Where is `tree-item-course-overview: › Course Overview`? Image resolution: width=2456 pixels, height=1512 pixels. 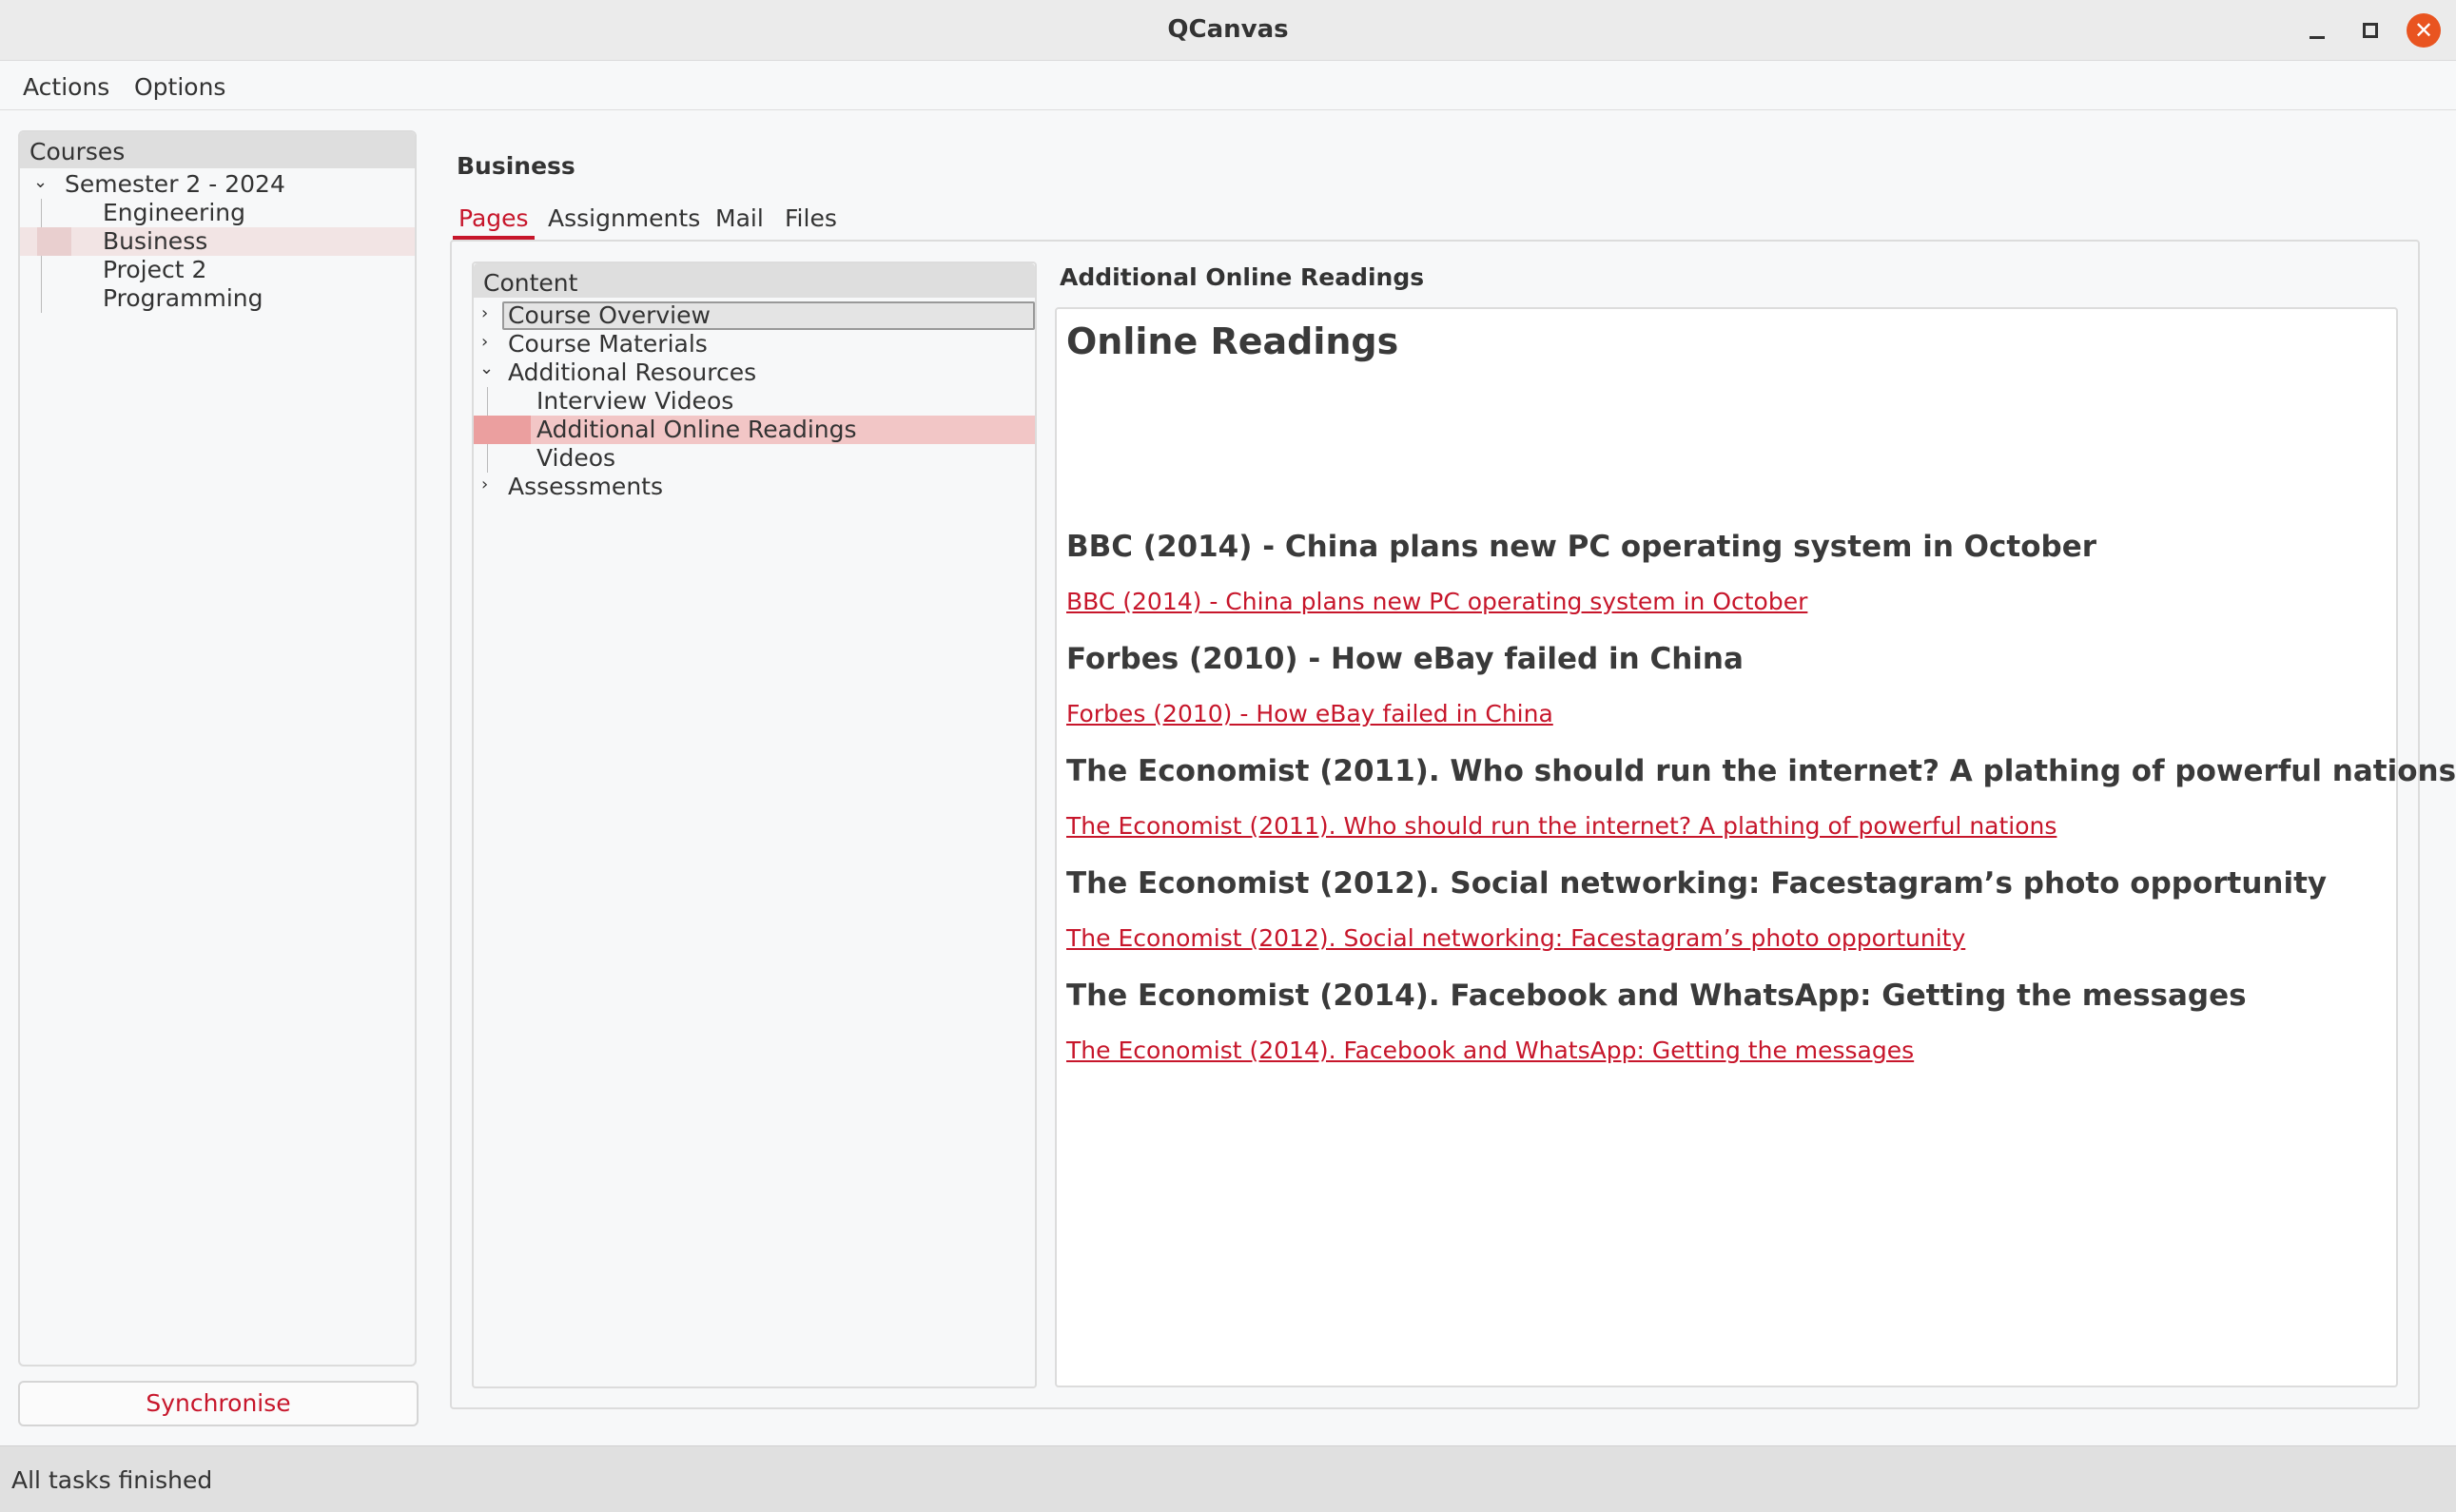
tree-item-course-overview: › Course Overview is located at coordinates (754, 315).